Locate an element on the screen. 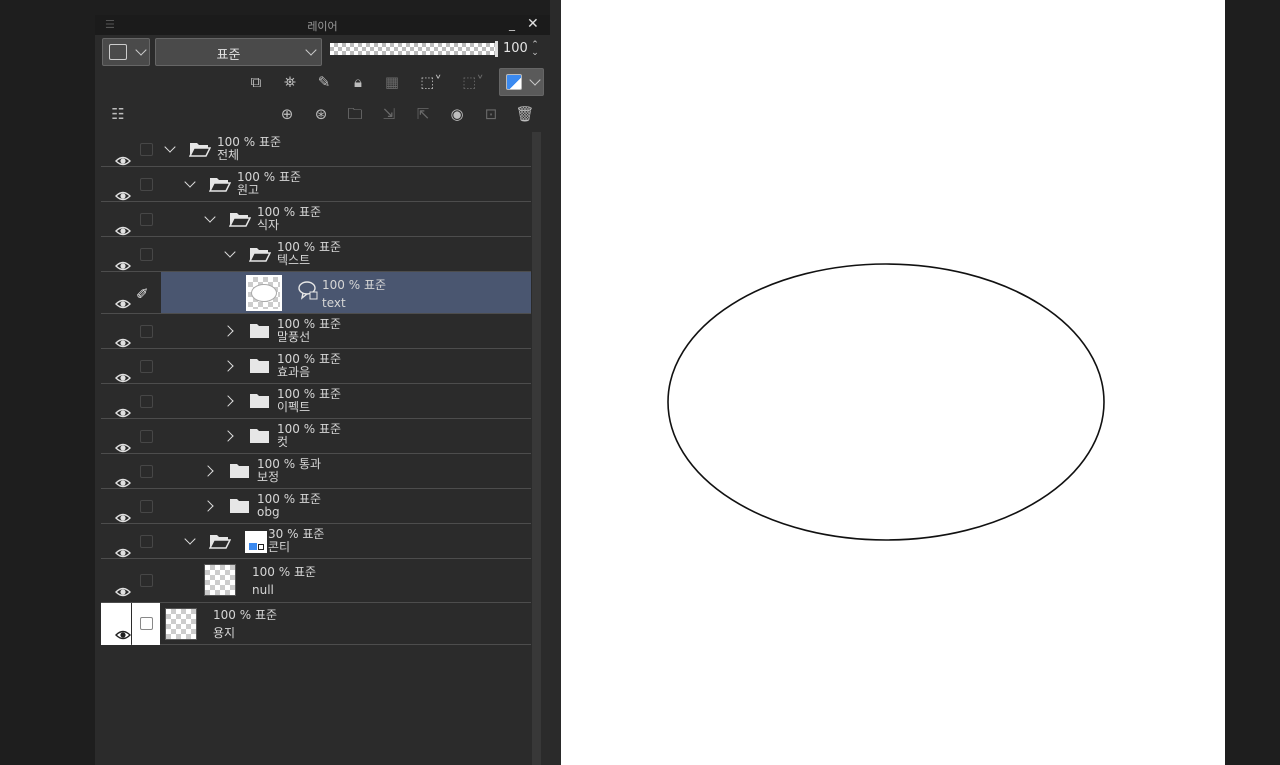  panel-divider is located at coordinates (555, 382).